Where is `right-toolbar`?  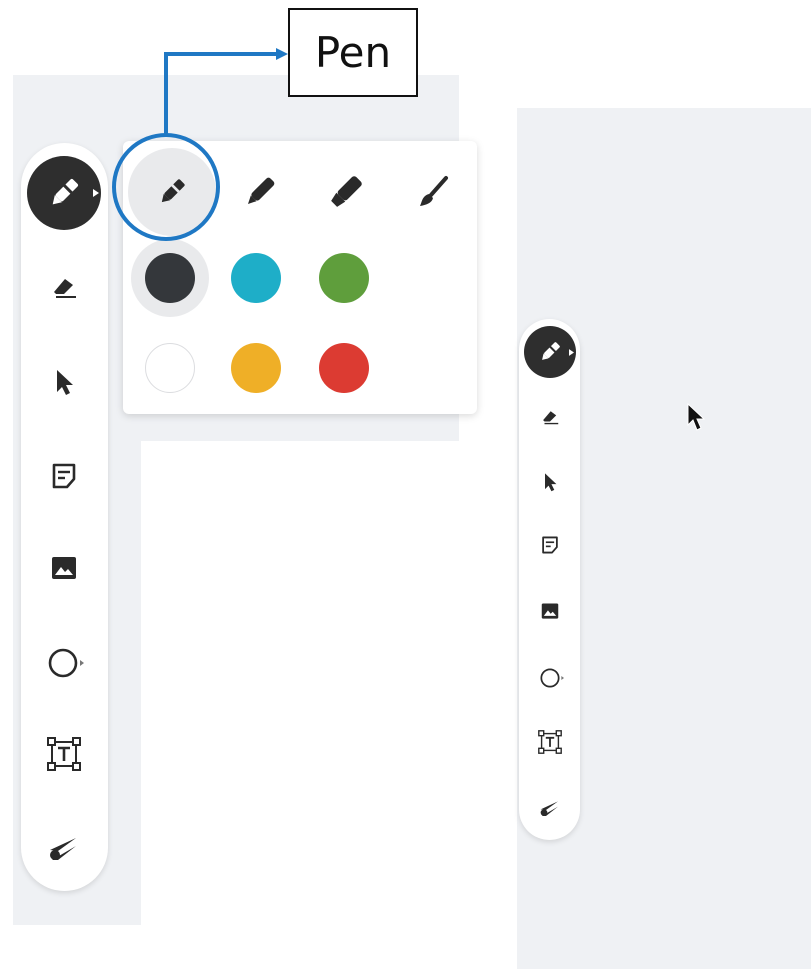 right-toolbar is located at coordinates (549, 579).